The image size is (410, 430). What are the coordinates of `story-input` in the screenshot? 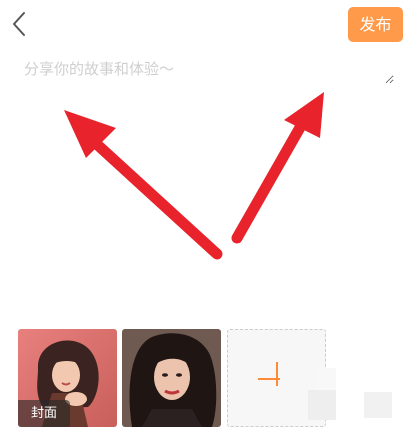 It's located at (209, 71).